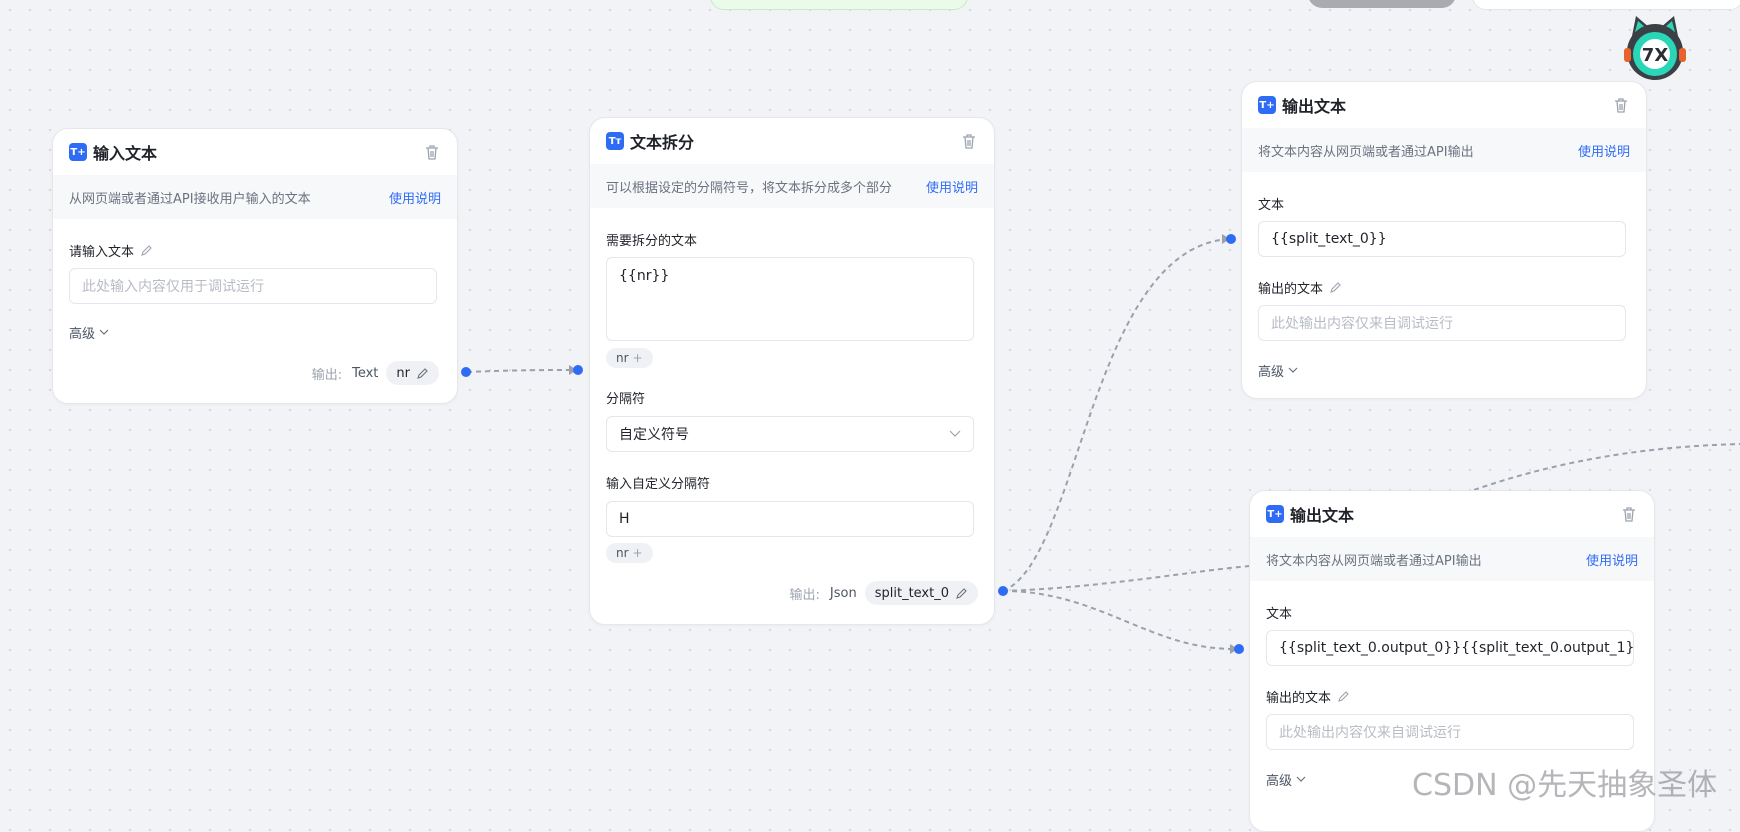 The height and width of the screenshot is (832, 1740). Describe the element at coordinates (749, 188) in the screenshot. I see `node-description: 可以根据设定的分隔符号，将文本拆分成多个部分` at that location.